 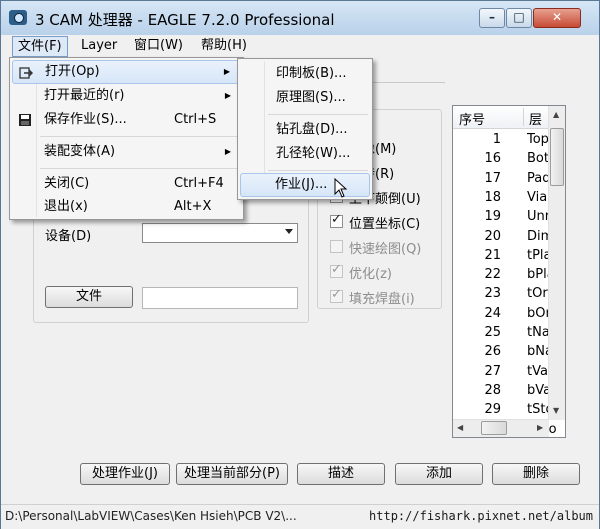 What do you see at coordinates (341, 188) in the screenshot?
I see `mouse-cursor-icon` at bounding box center [341, 188].